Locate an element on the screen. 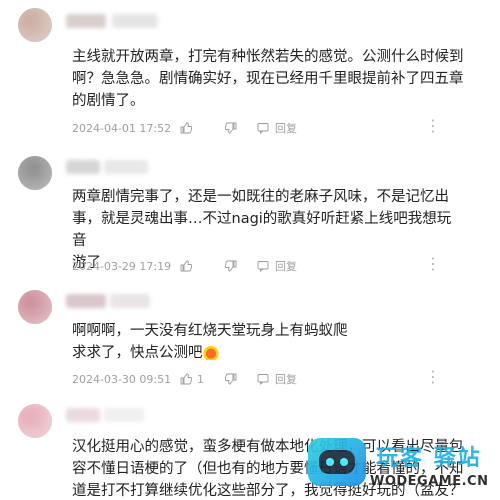  like-count: 1 is located at coordinates (200, 379).